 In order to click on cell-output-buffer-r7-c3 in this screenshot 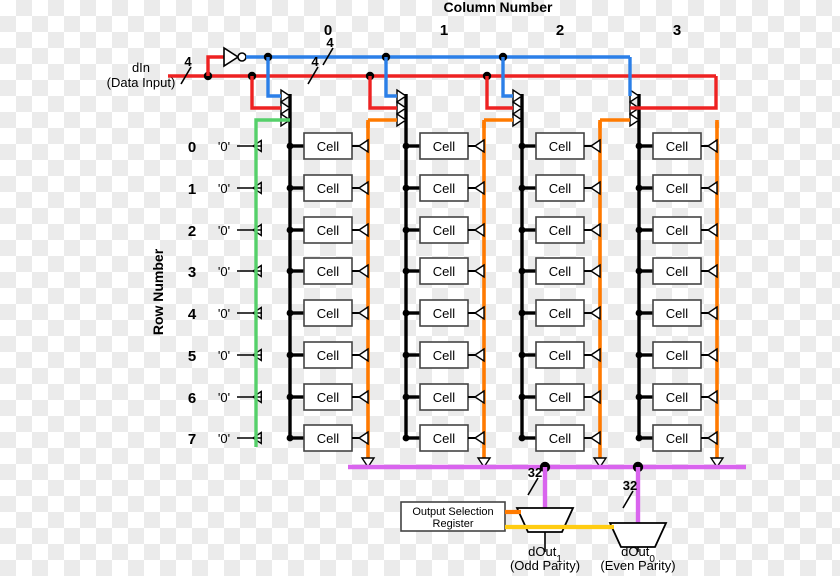, I will do `click(712, 438)`.